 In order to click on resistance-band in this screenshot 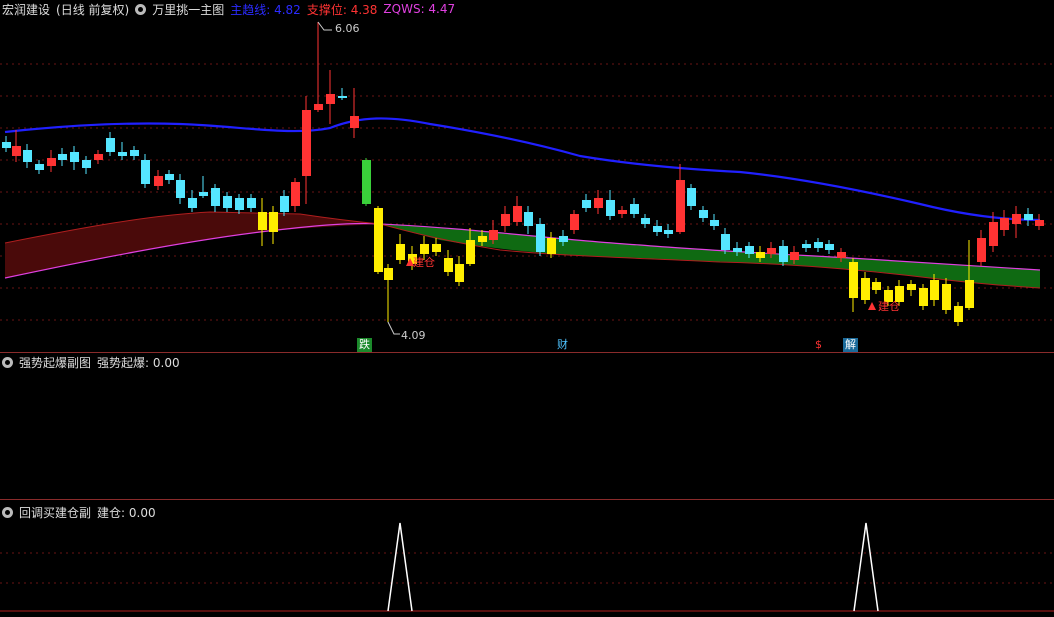, I will do `click(192, 245)`.